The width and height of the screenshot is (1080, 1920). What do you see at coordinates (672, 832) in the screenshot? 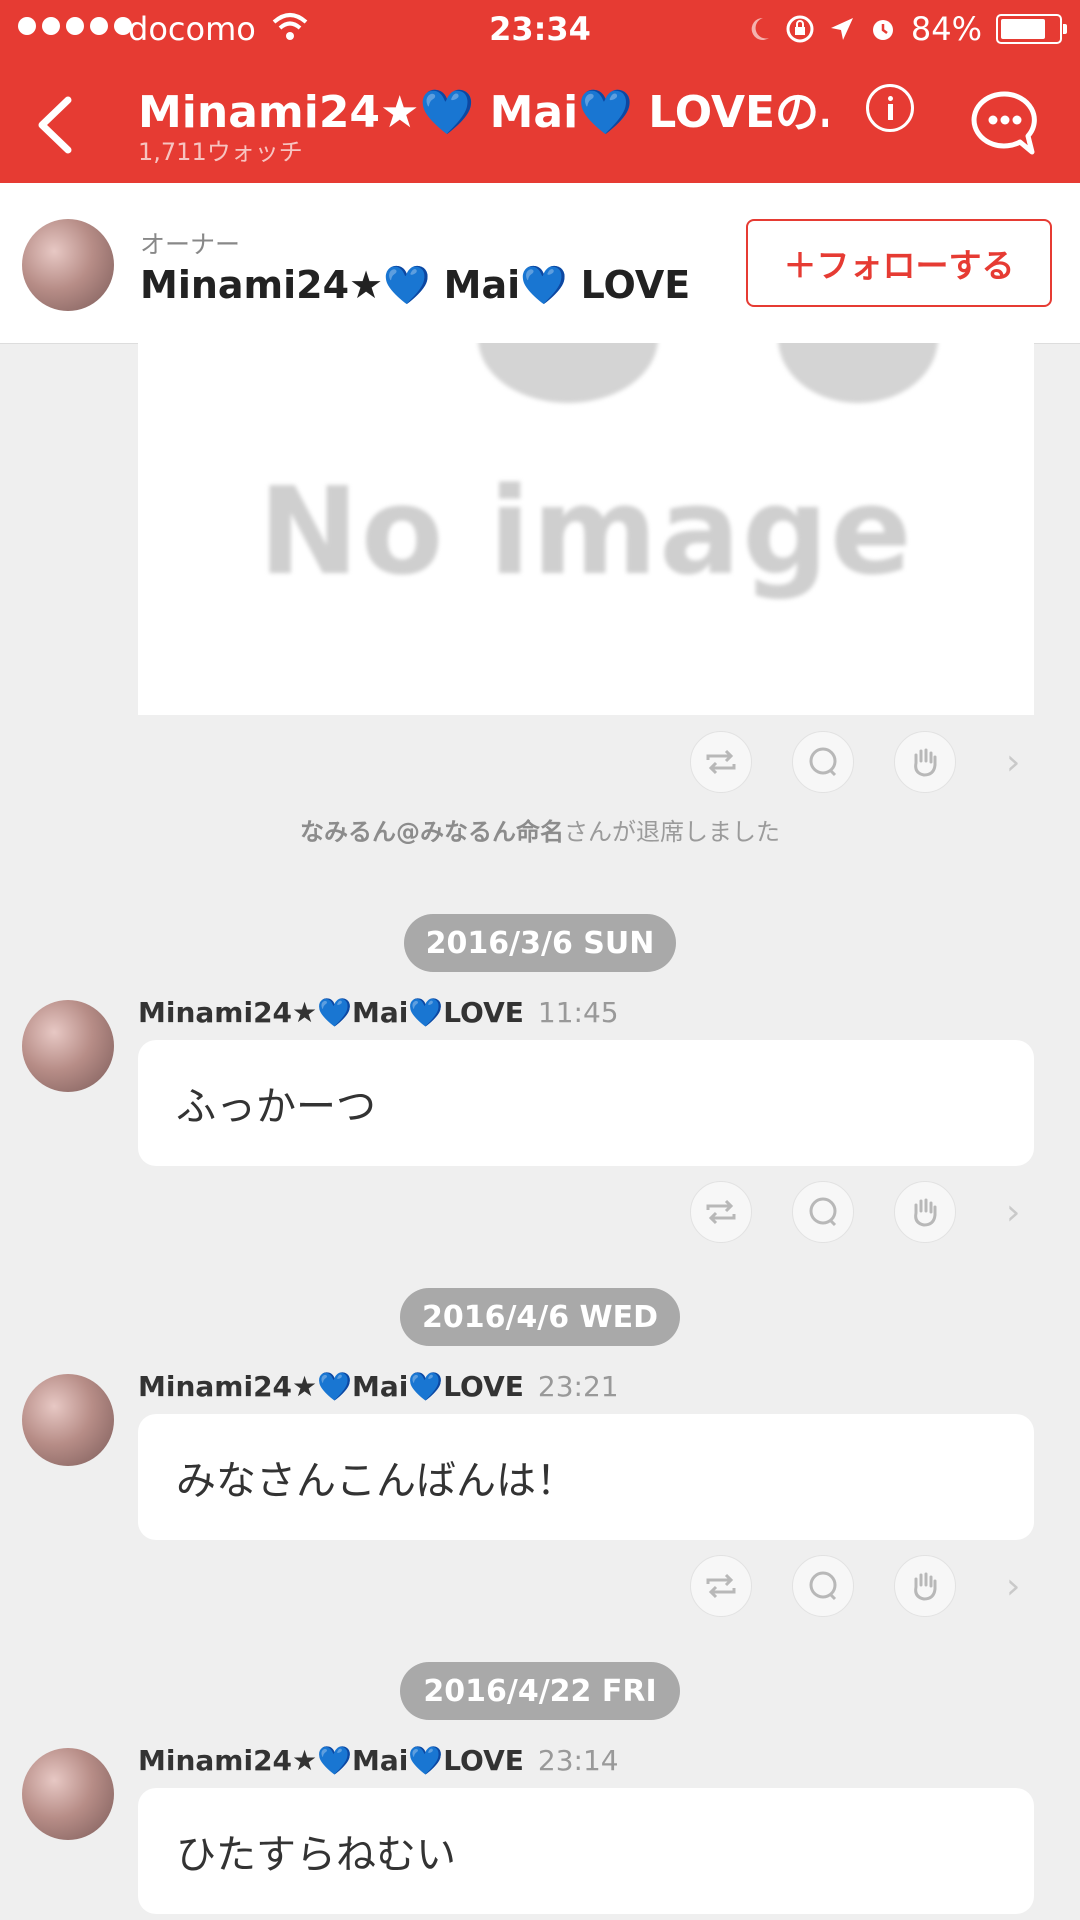
I see `system-message-text: さんが退席しました` at bounding box center [672, 832].